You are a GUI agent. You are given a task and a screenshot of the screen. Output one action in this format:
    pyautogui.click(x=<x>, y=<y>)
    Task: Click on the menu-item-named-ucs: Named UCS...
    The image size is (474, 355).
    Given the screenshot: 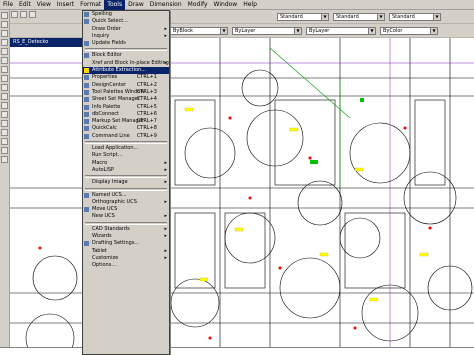 What is the action you would take?
    pyautogui.click(x=126, y=195)
    